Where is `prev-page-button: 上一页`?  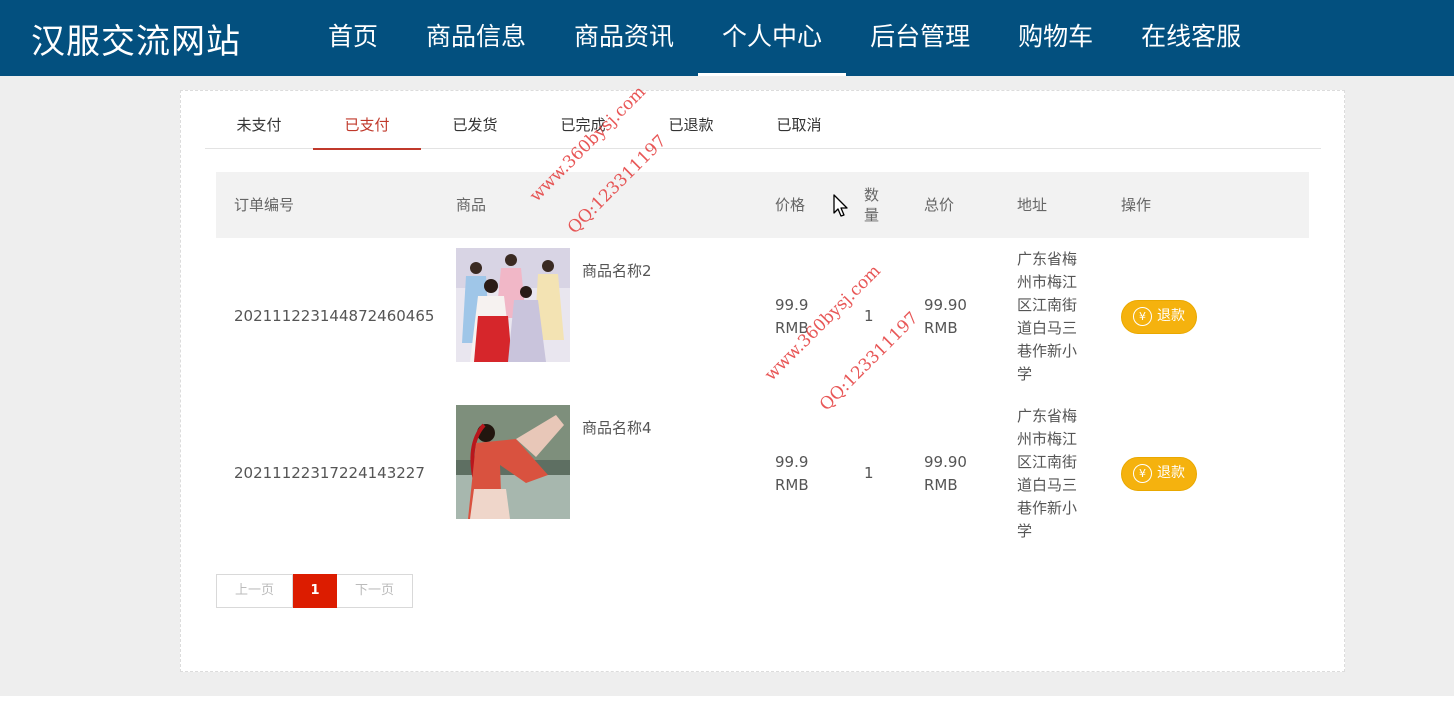
prev-page-button: 上一页 is located at coordinates (254, 591).